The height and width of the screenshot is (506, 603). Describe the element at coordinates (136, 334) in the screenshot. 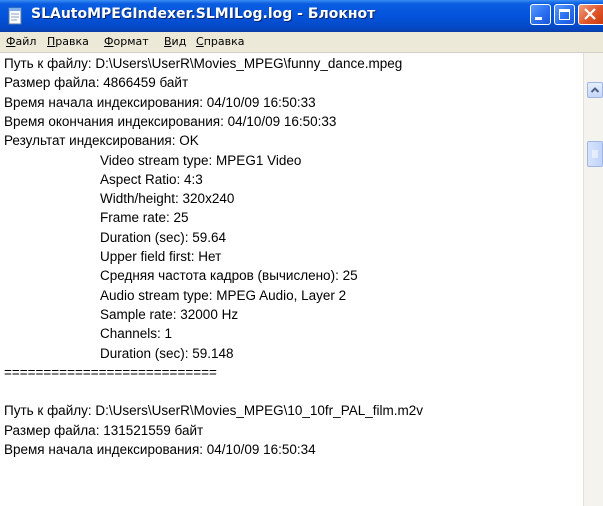

I see `text-line: Channels: 1` at that location.